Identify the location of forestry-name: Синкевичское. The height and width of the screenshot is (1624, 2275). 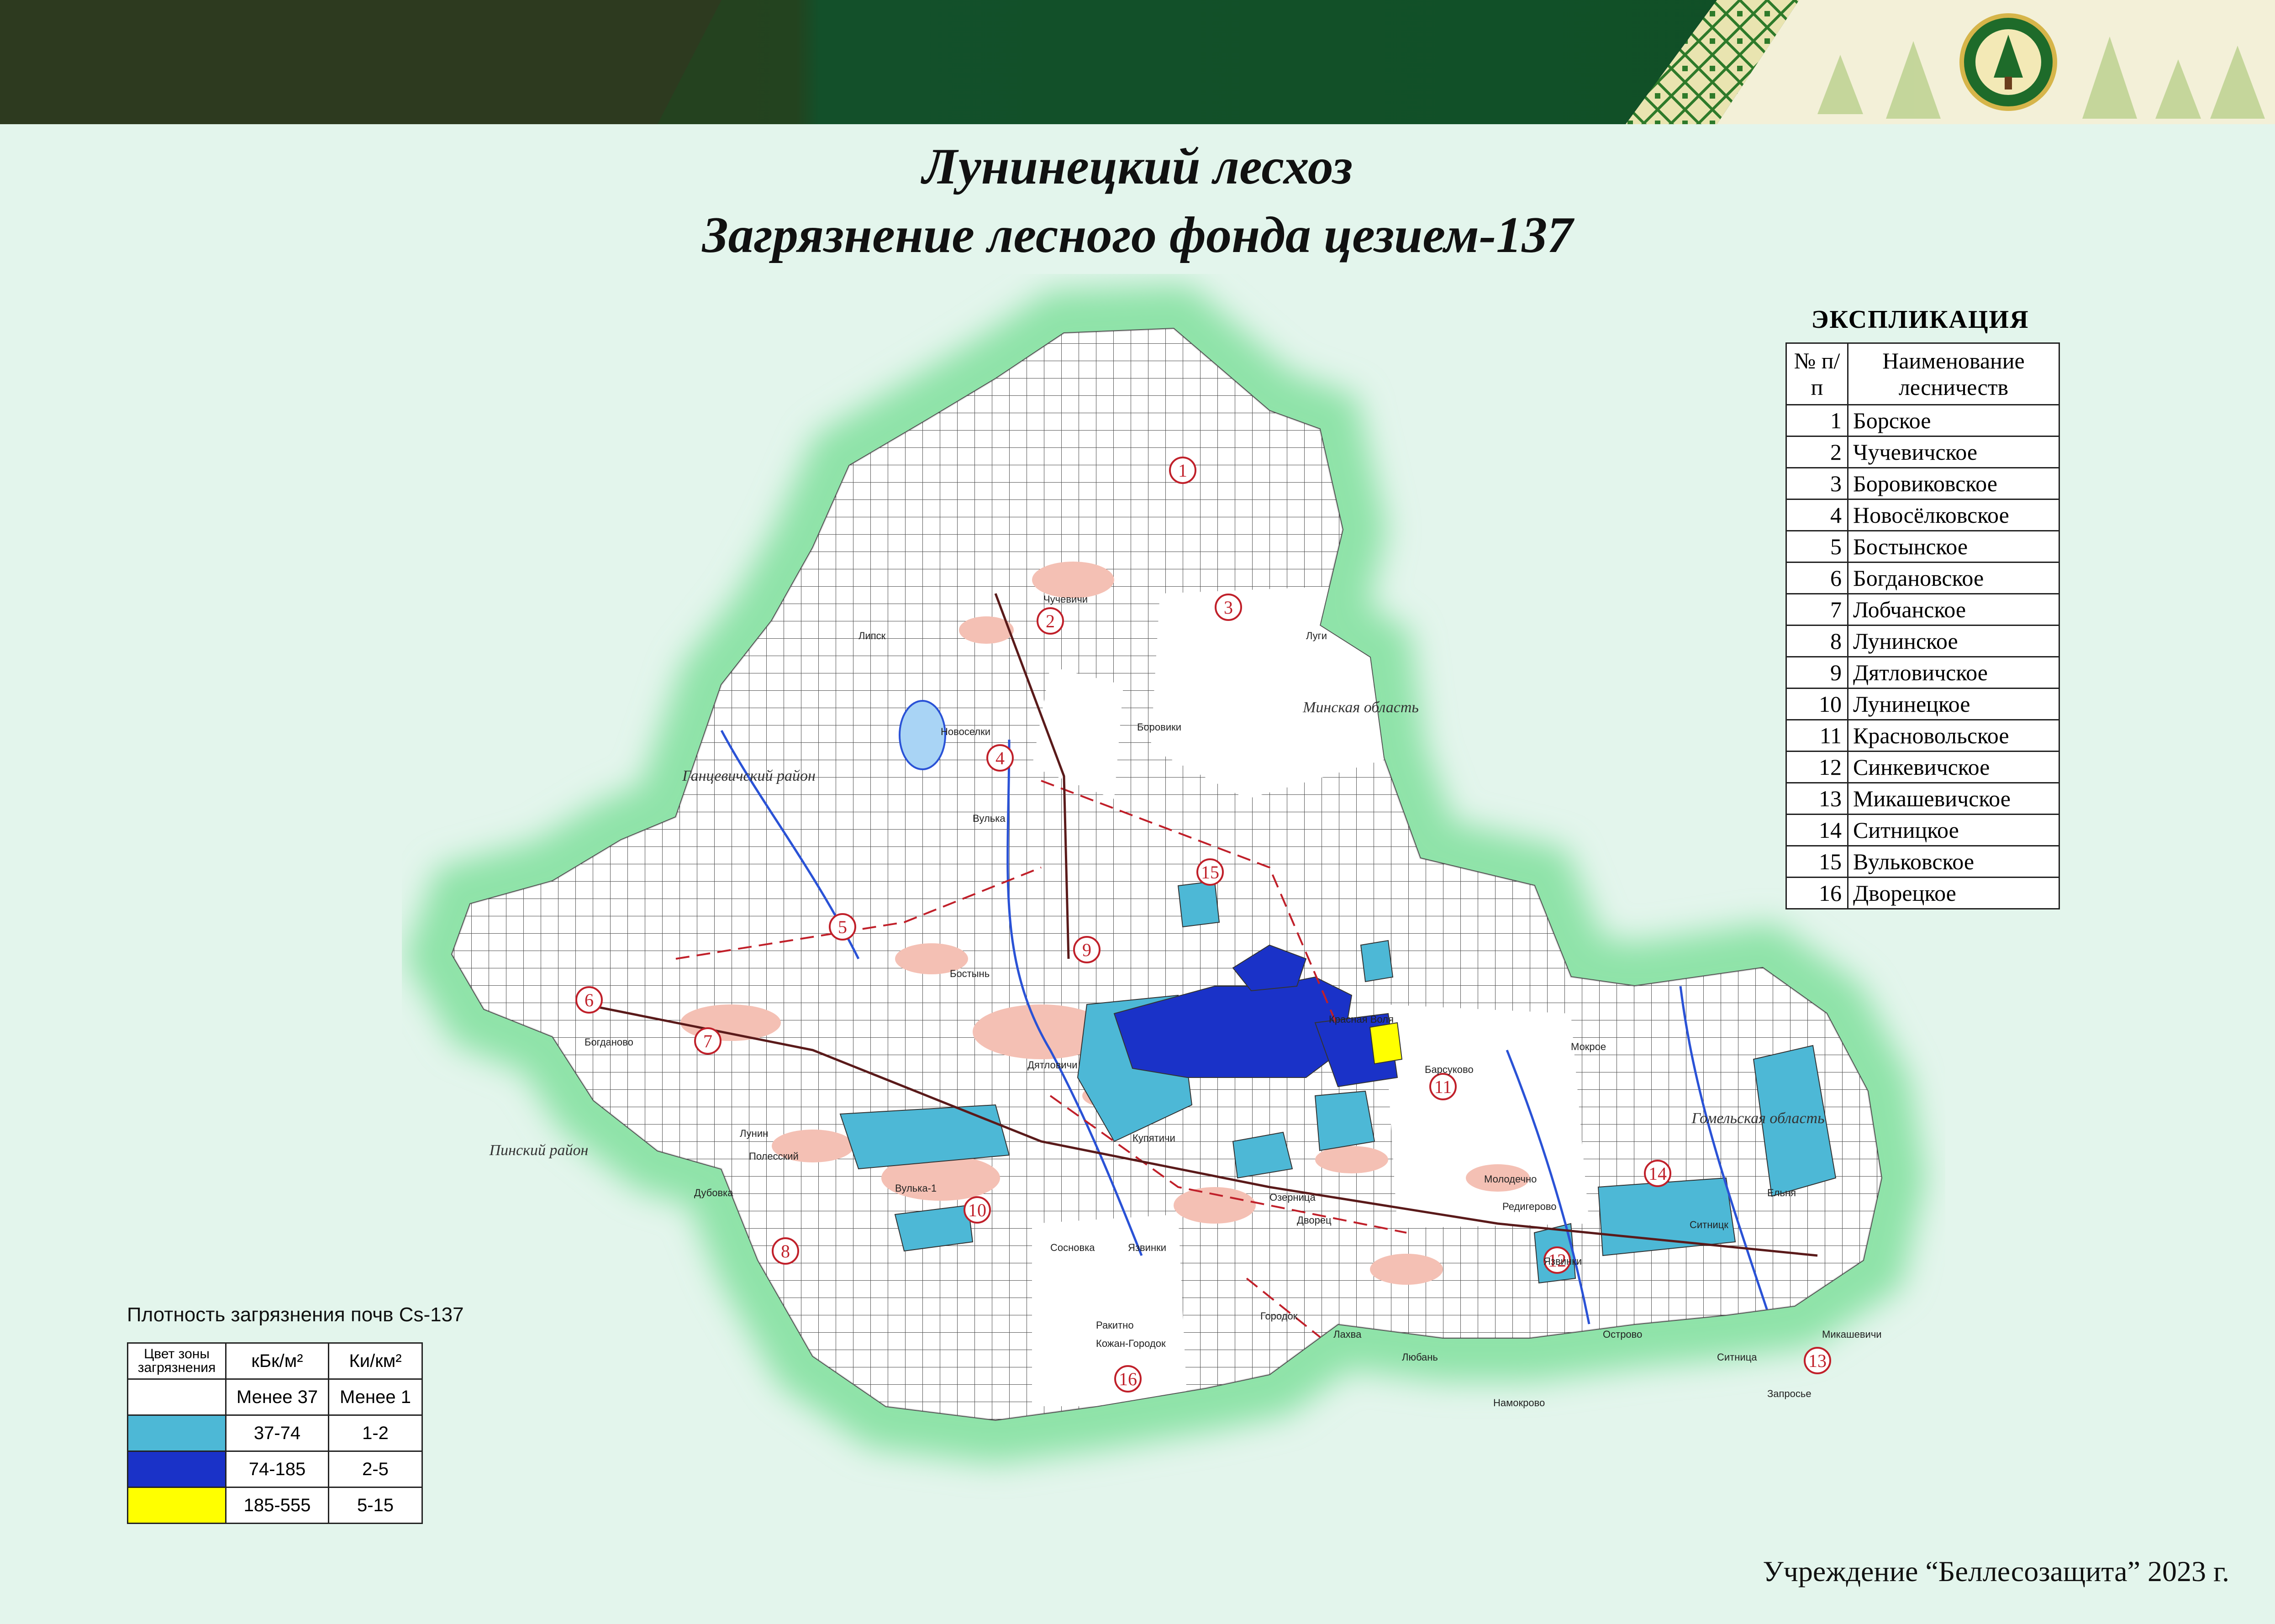
(1953, 767).